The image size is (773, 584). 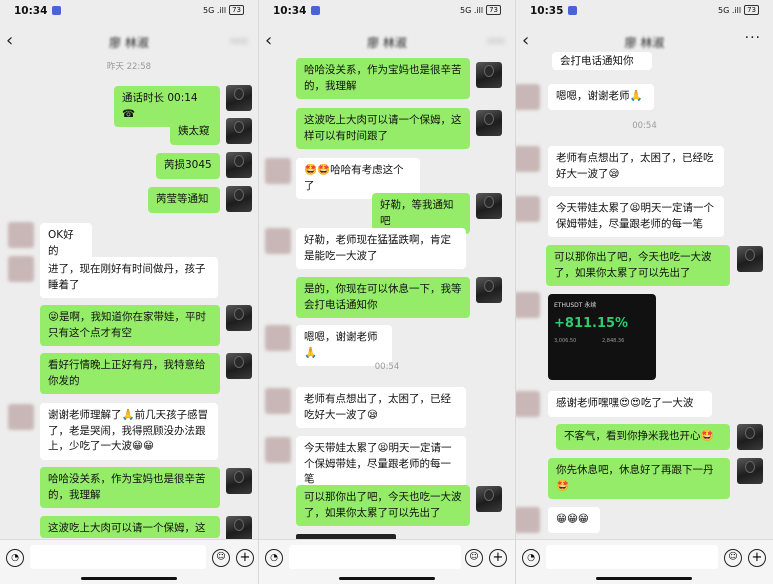 What do you see at coordinates (591, 323) in the screenshot?
I see `screenshot-percent: +811.15%` at bounding box center [591, 323].